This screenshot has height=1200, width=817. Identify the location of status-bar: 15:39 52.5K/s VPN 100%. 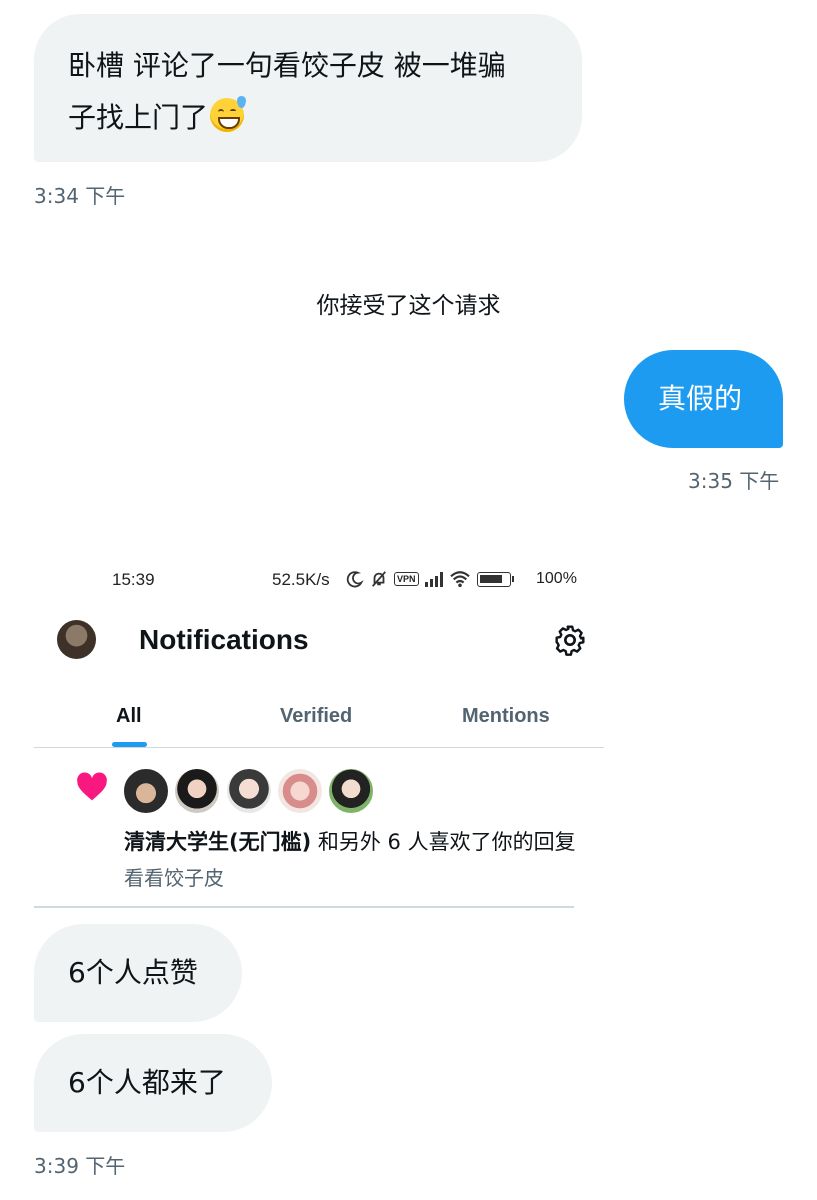
(319, 578).